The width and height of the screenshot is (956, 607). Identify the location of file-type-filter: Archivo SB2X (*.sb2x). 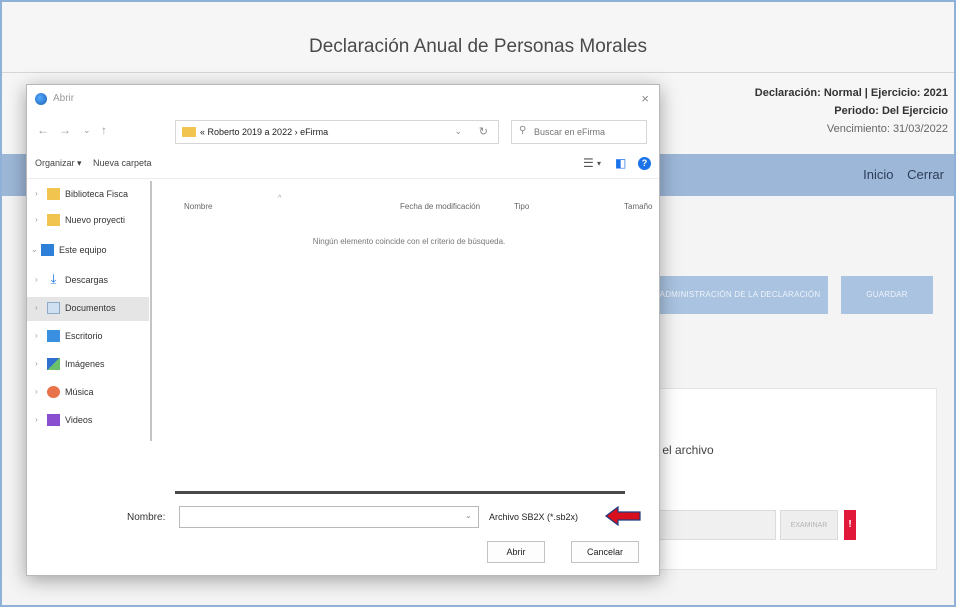
(543, 517).